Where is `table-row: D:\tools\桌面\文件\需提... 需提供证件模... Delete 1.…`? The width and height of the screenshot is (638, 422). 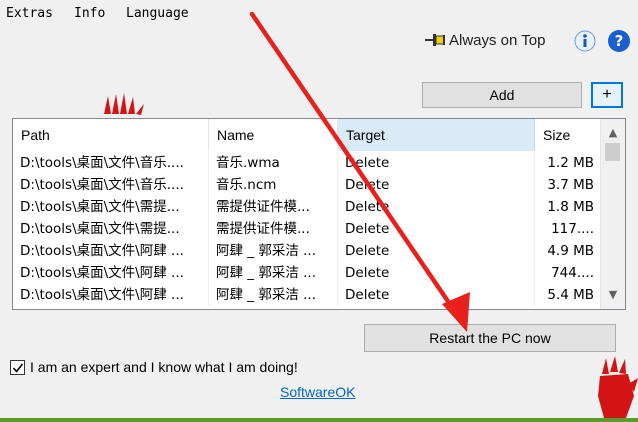
table-row: D:\tools\桌面\文件\需提... 需提供证件模... Delete 1.… is located at coordinates (307, 207).